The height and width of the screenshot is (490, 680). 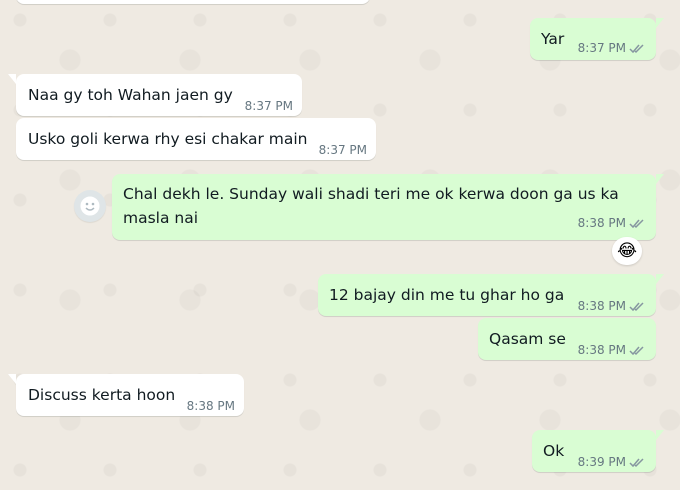 I want to click on reaction-emoji: 😂, so click(x=627, y=251).